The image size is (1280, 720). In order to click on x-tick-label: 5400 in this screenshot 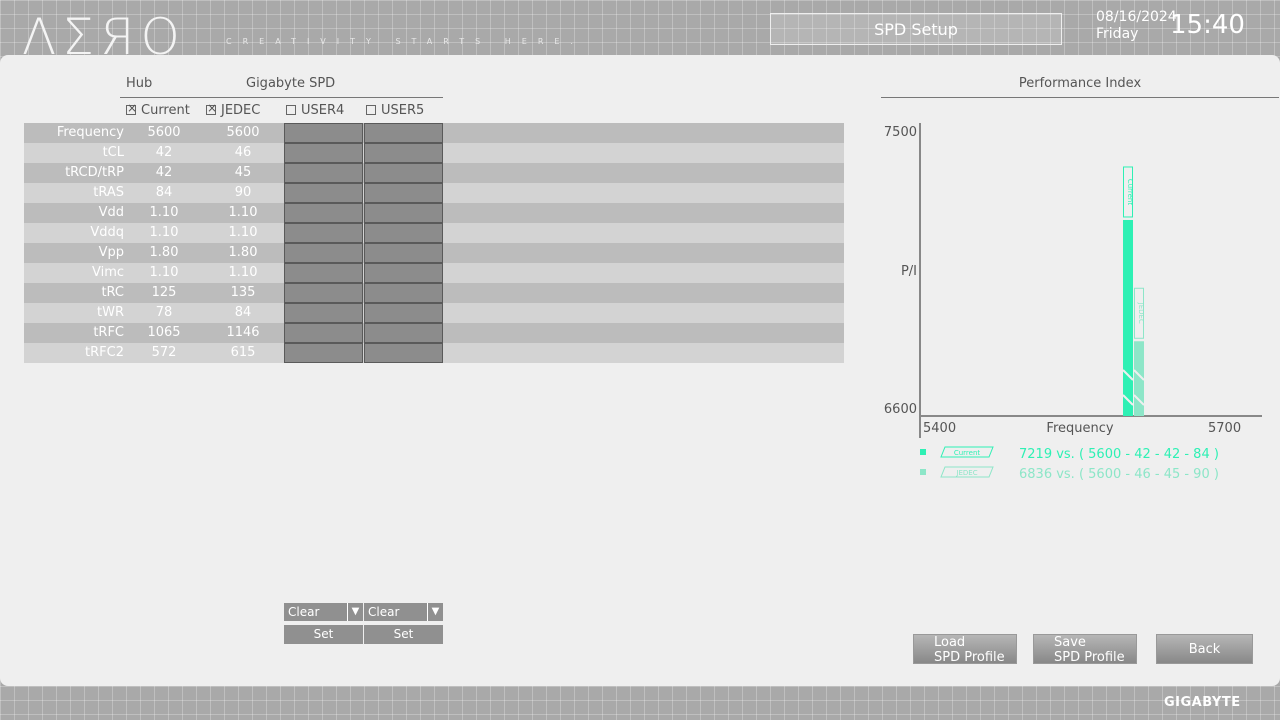, I will do `click(939, 428)`.